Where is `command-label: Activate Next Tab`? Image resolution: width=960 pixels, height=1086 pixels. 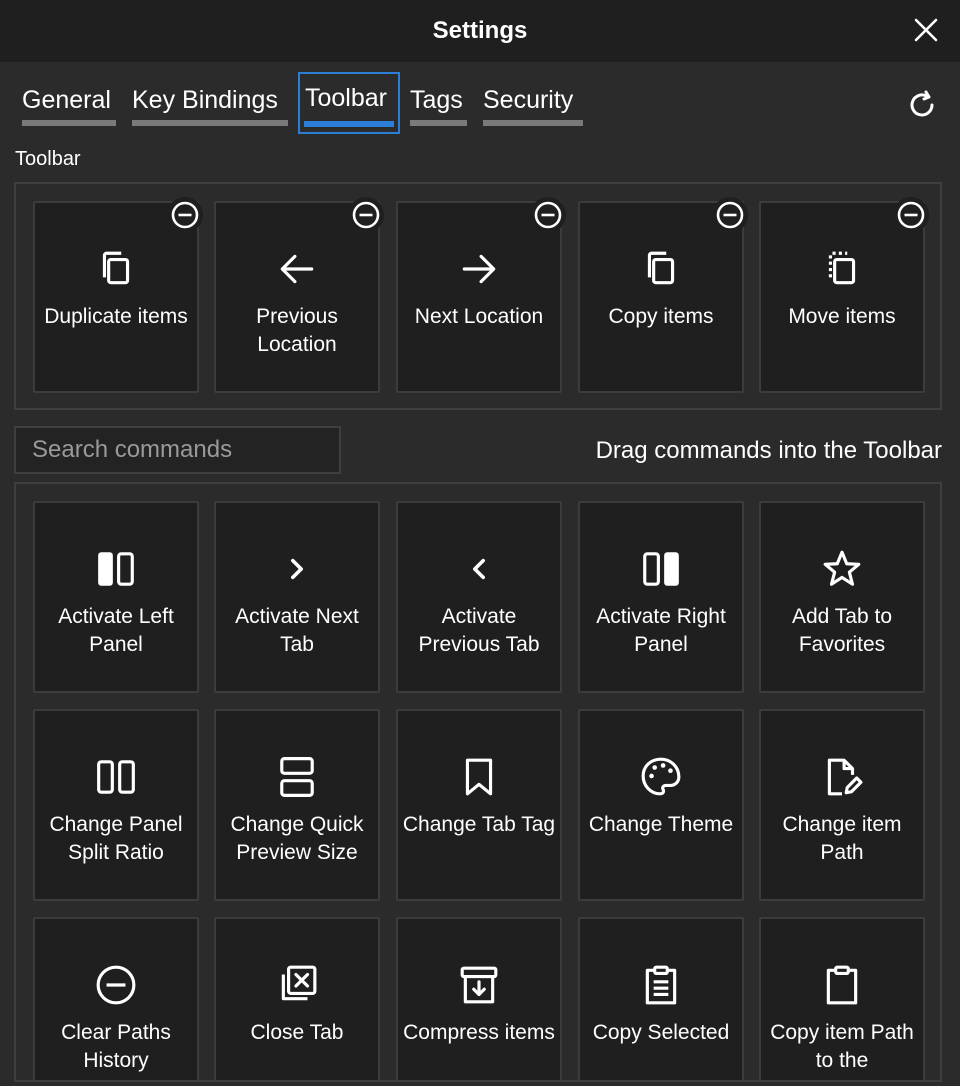 command-label: Activate Next Tab is located at coordinates (297, 630).